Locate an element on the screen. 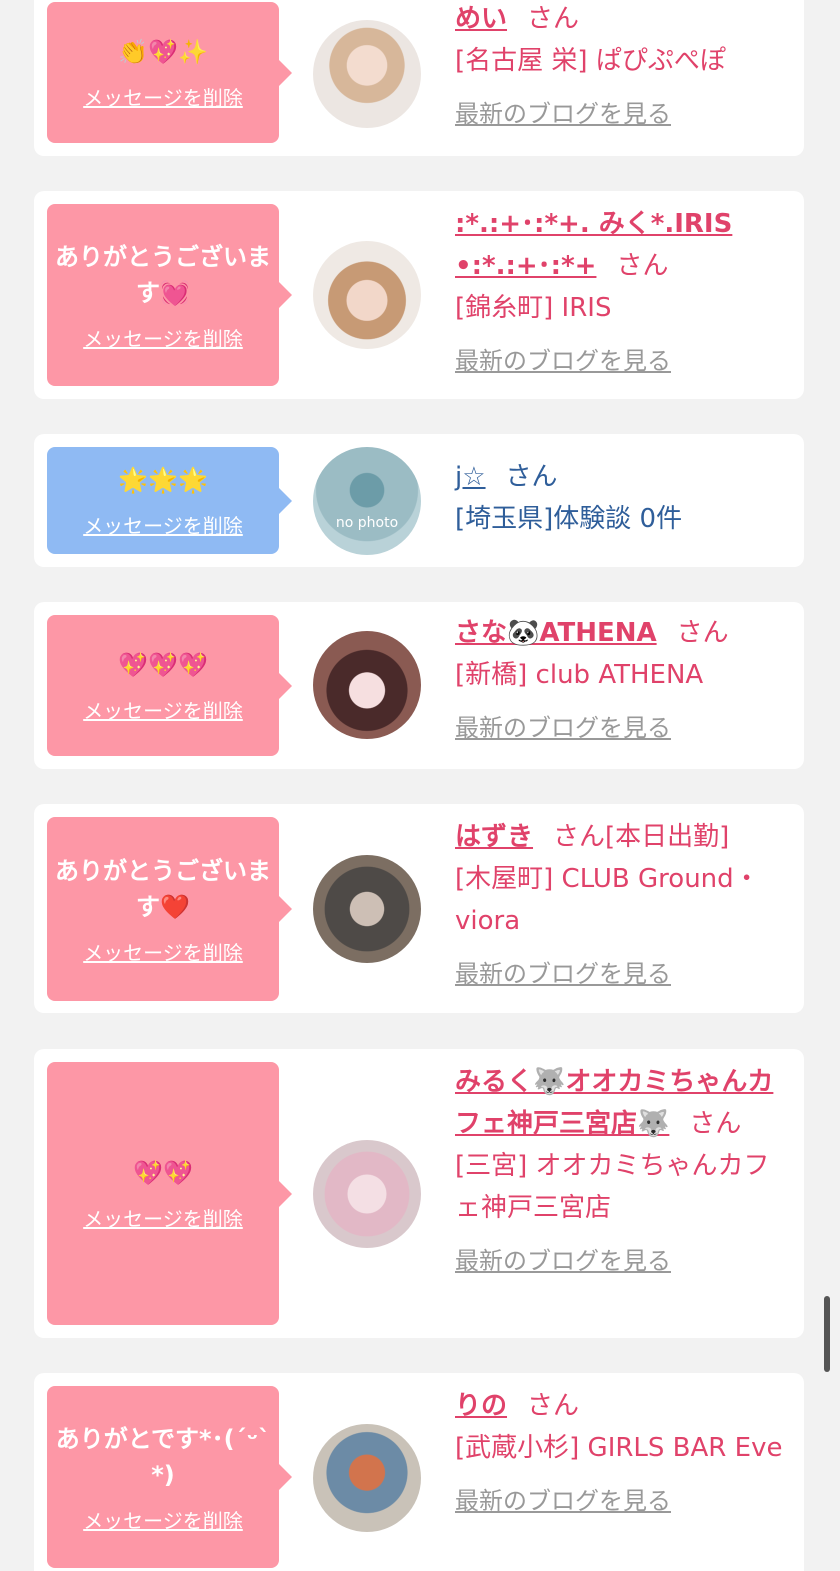  message-bubble: ありがとです*･(ˊᵕˋ*) メッセージを削除 is located at coordinates (169, 1477).